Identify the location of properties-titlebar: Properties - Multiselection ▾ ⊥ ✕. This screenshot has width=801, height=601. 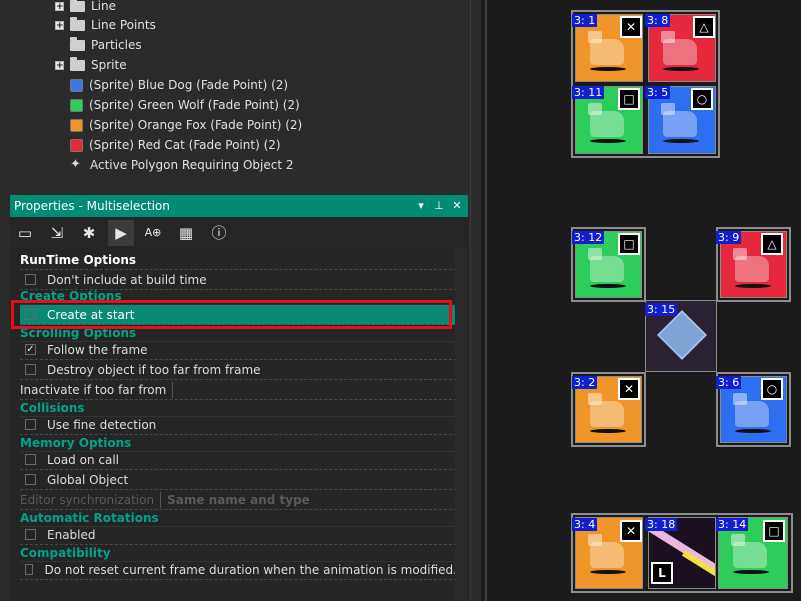
(239, 206).